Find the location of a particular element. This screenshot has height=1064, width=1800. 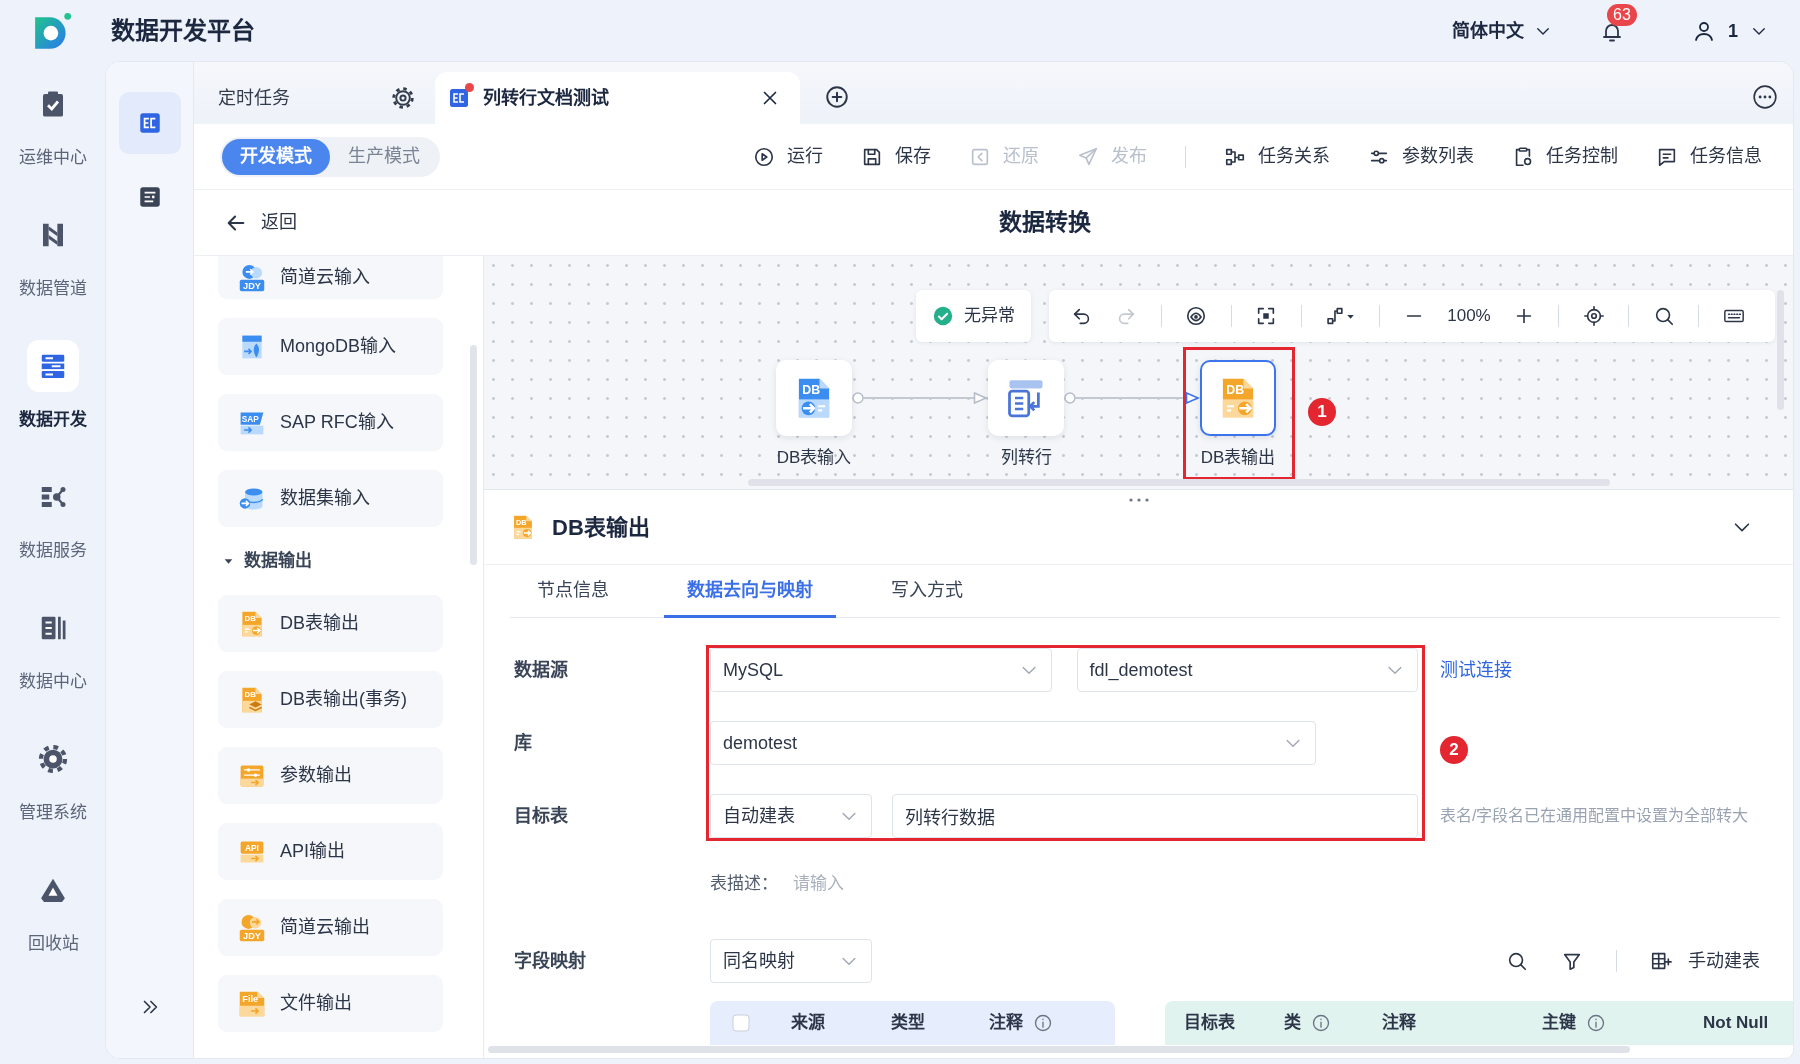

dropdown: 自动建表 is located at coordinates (791, 816).